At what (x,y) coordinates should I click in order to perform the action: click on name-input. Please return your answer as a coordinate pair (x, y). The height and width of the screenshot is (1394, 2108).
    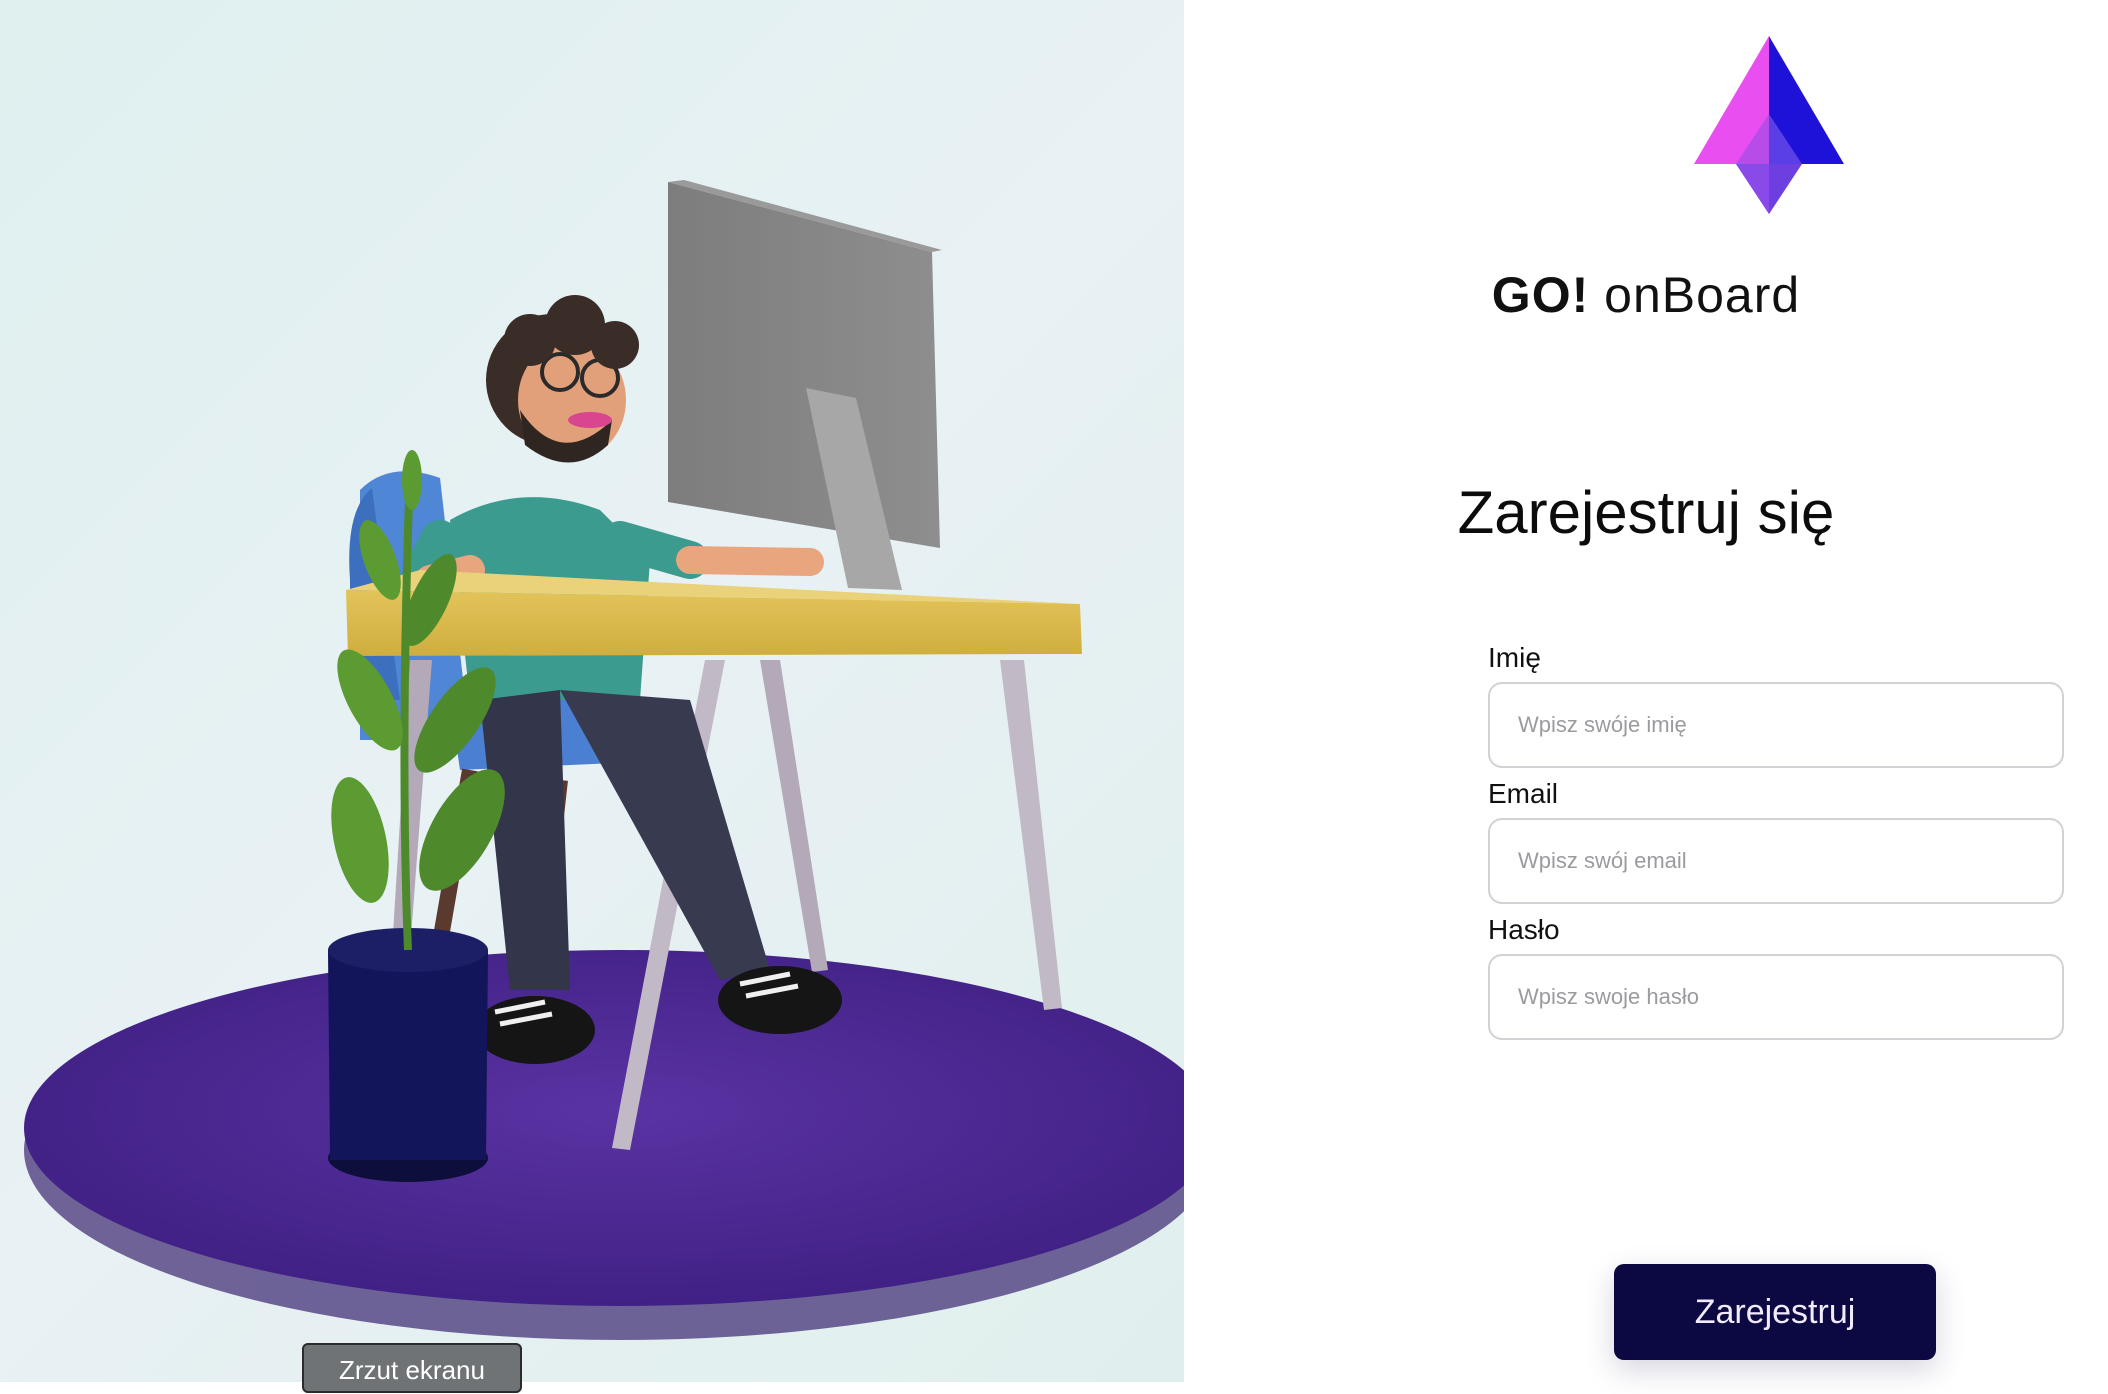
    Looking at the image, I should click on (1776, 725).